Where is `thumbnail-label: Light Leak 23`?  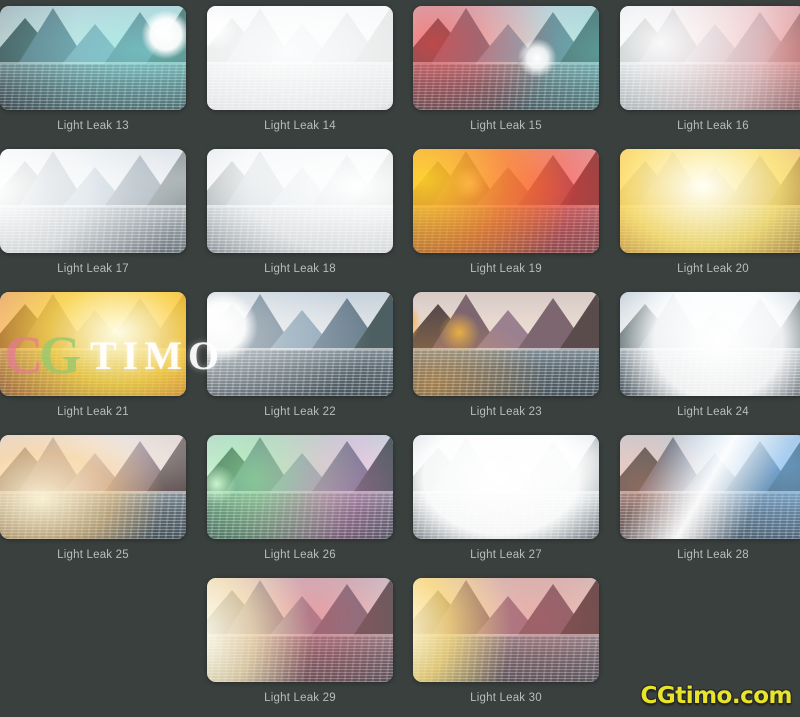
thumbnail-label: Light Leak 23 is located at coordinates (506, 412).